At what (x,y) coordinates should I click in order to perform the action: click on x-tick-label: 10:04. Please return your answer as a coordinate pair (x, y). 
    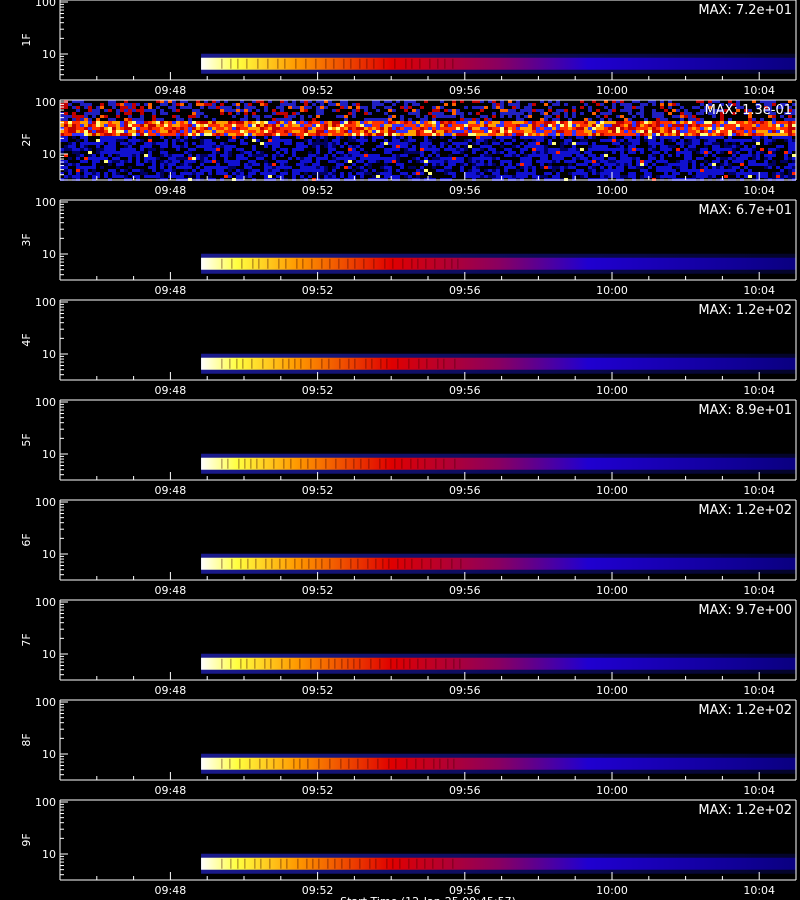
    Looking at the image, I should click on (759, 490).